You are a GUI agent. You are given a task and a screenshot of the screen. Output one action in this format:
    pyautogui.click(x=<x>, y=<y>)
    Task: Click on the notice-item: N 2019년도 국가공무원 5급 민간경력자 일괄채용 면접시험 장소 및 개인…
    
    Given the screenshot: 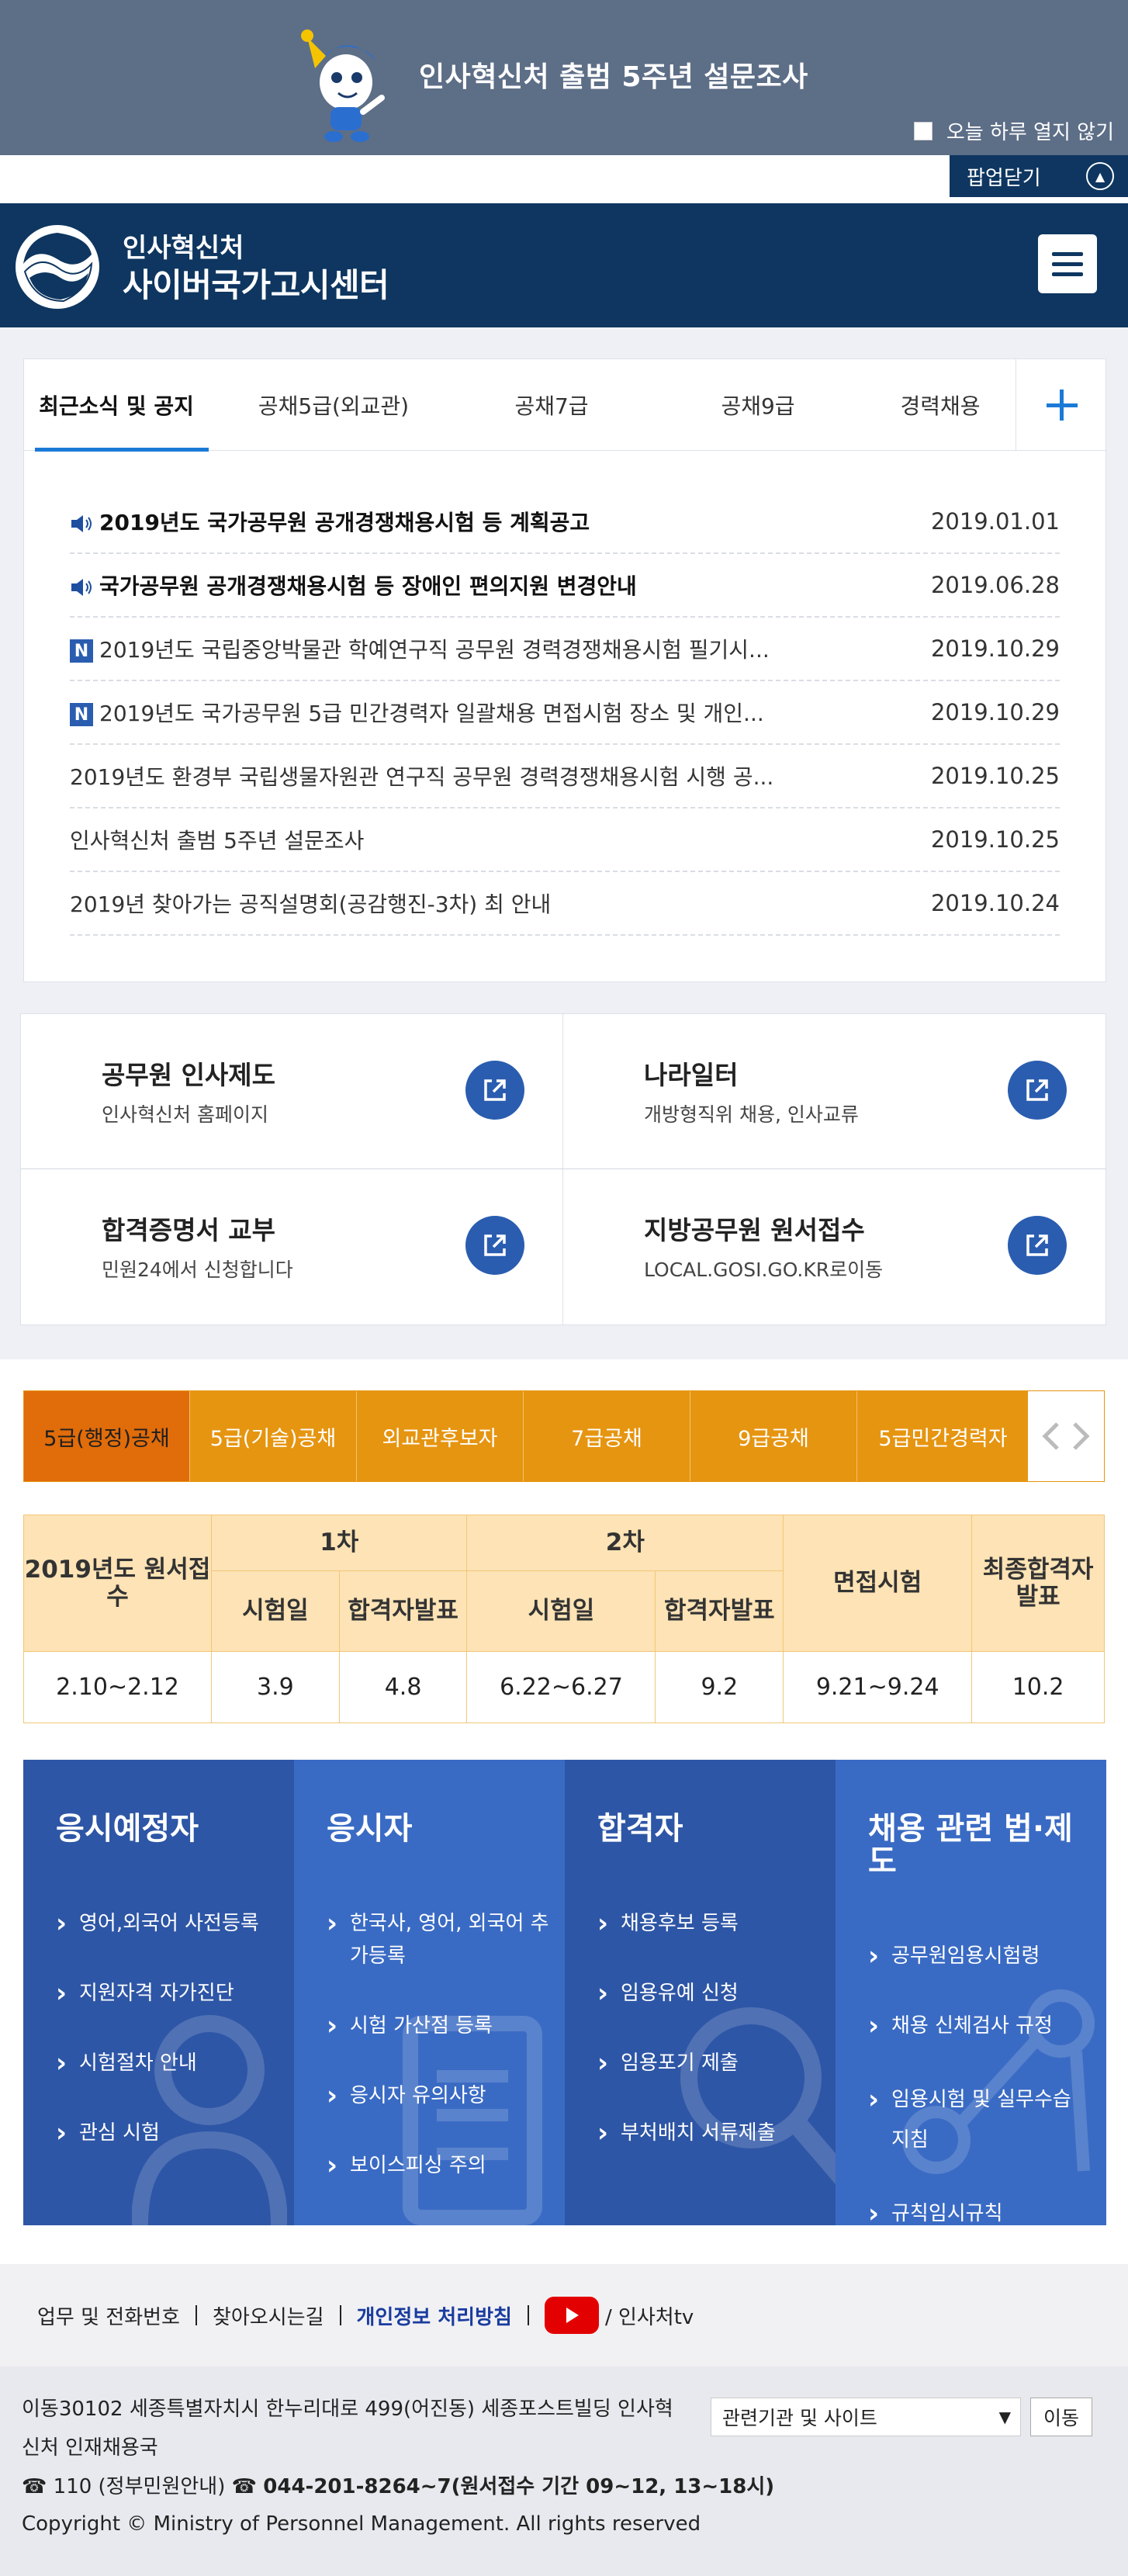 What is the action you would take?
    pyautogui.click(x=565, y=713)
    